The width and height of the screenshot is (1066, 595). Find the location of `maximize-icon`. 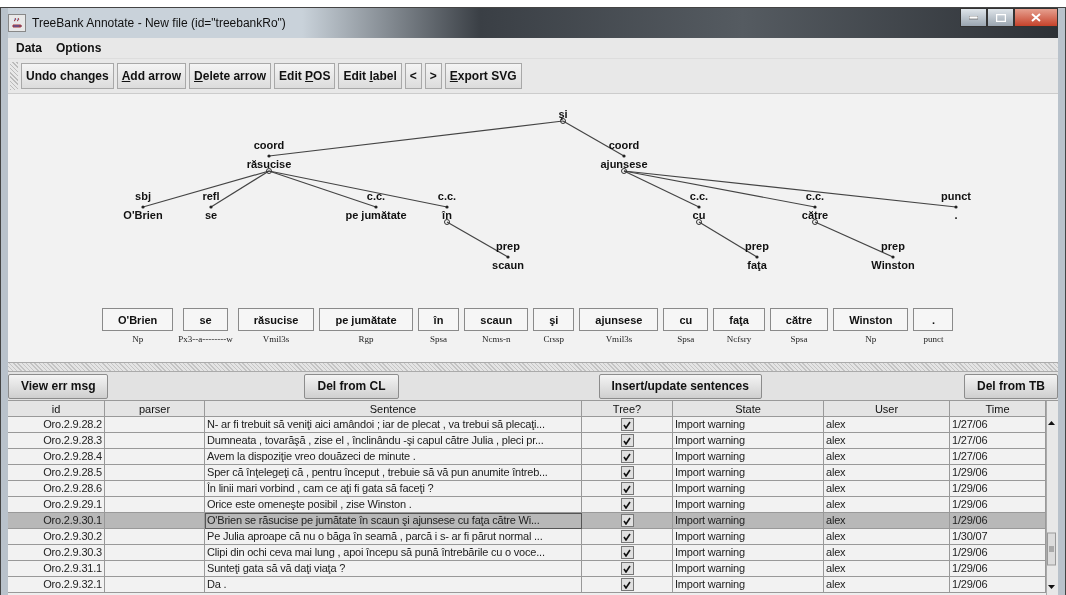

maximize-icon is located at coordinates (1000, 17).